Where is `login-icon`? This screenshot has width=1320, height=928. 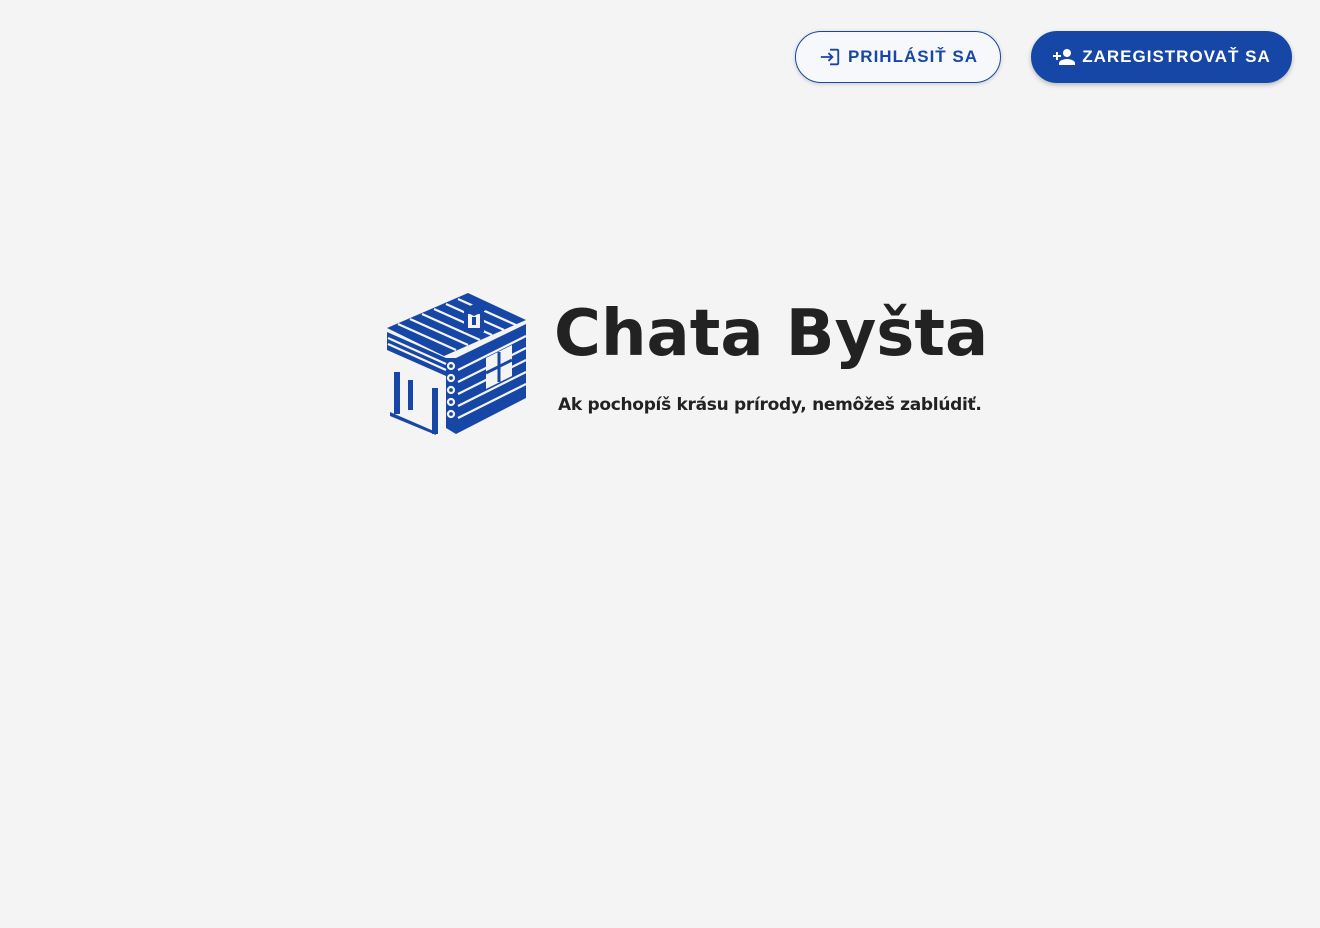 login-icon is located at coordinates (830, 57).